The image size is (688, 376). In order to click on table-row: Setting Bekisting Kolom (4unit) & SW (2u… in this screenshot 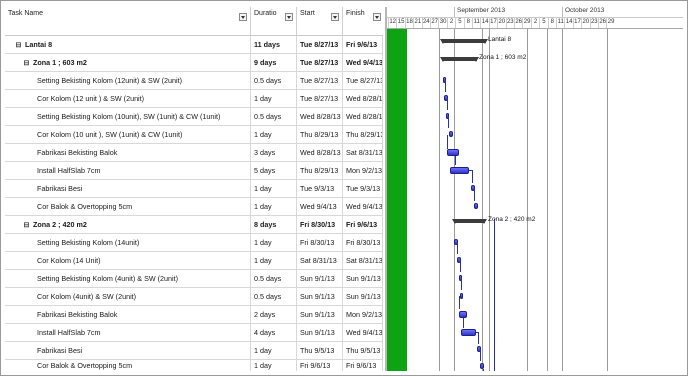, I will do `click(194, 279)`.